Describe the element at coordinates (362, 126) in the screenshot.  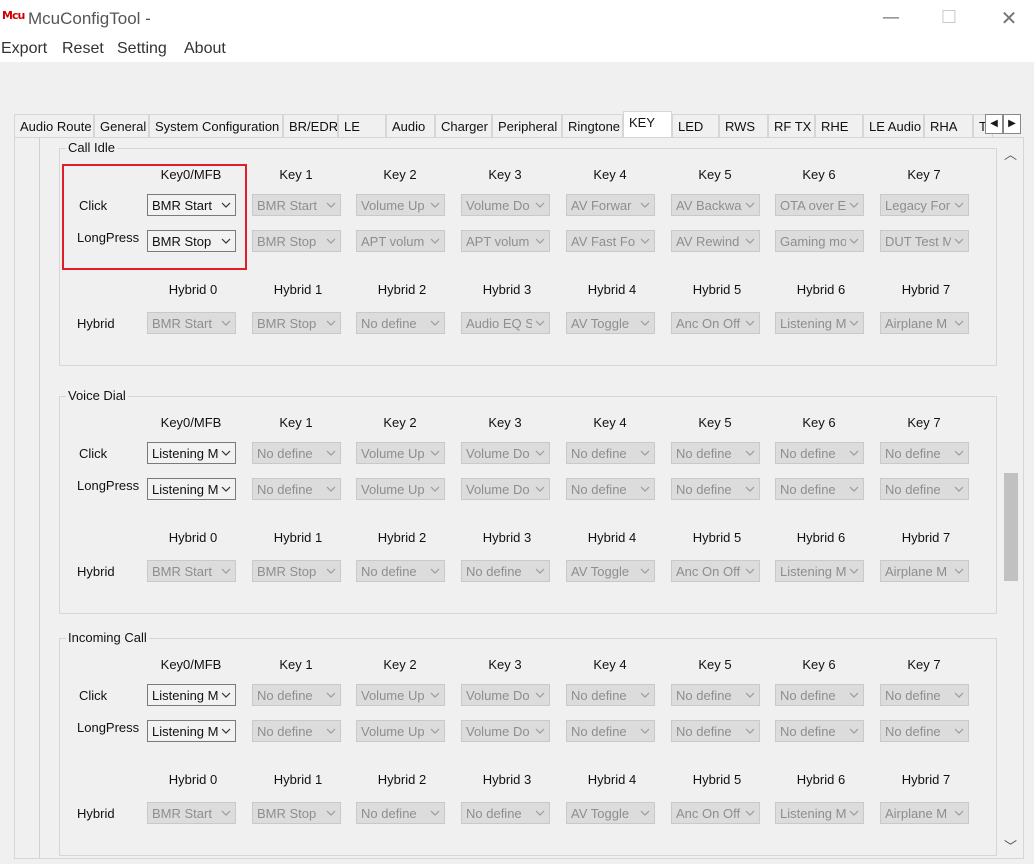
I see `tab-le: LE` at that location.